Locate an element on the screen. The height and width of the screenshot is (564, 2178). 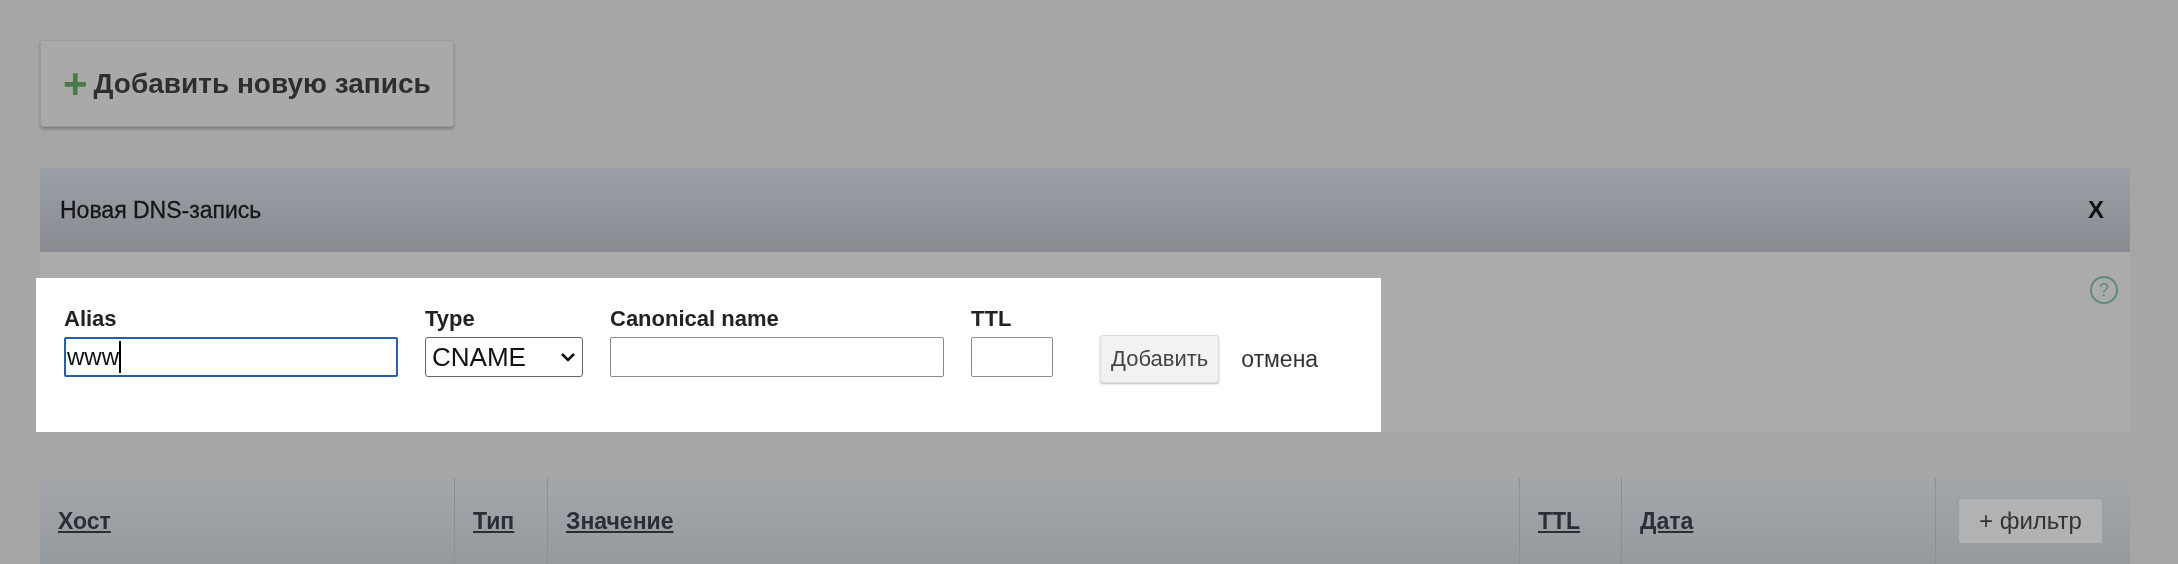
field-label: TTL is located at coordinates (992, 319).